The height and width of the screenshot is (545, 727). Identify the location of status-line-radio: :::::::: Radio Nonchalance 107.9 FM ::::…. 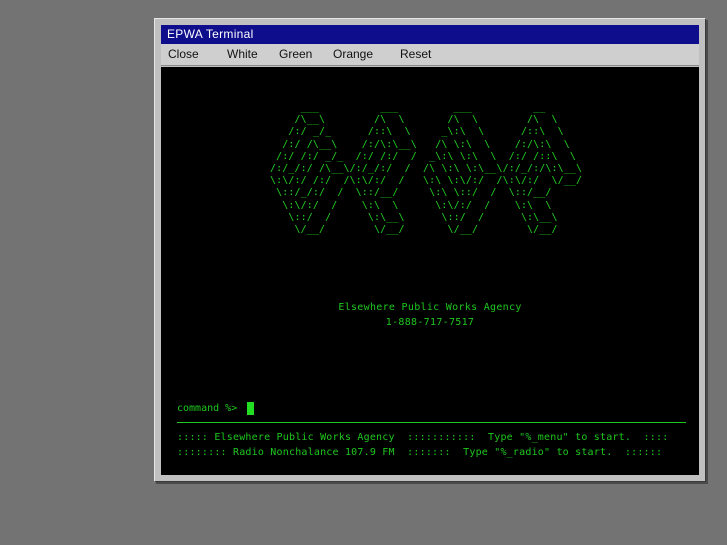
(420, 452).